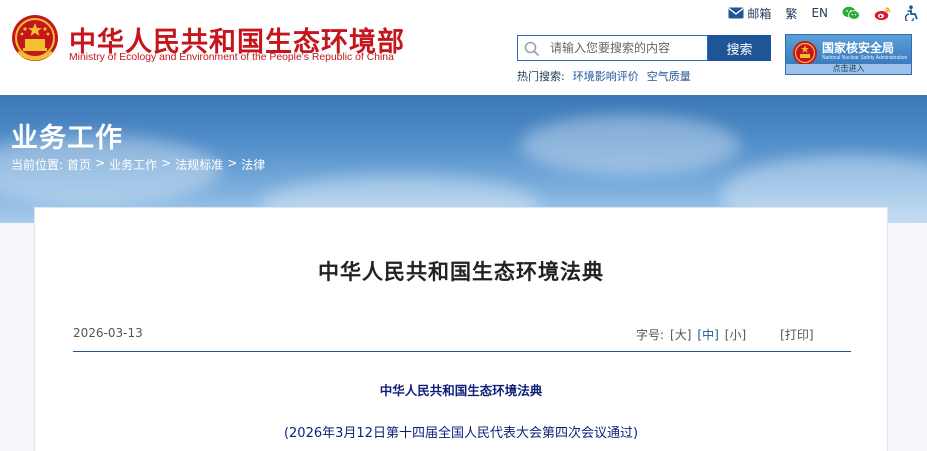 The width and height of the screenshot is (927, 451). I want to click on breadcrumb-business: 业务工作, so click(133, 164).